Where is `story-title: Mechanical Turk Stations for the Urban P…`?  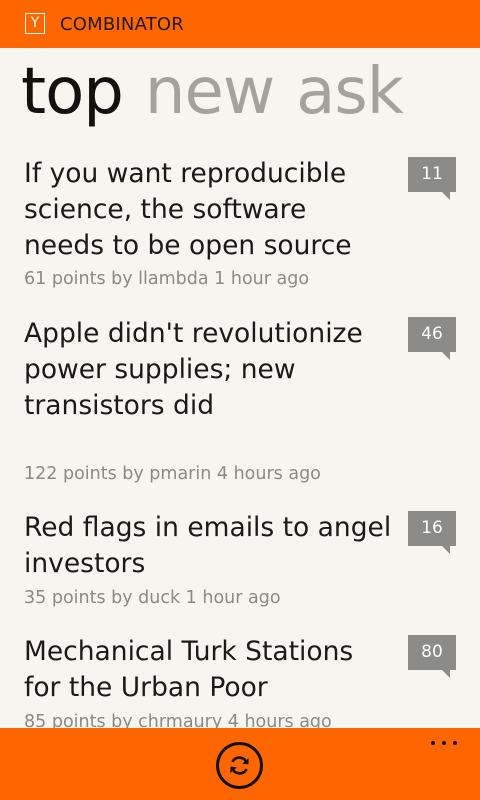
story-title: Mechanical Turk Stations for the Urban P… is located at coordinates (209, 670).